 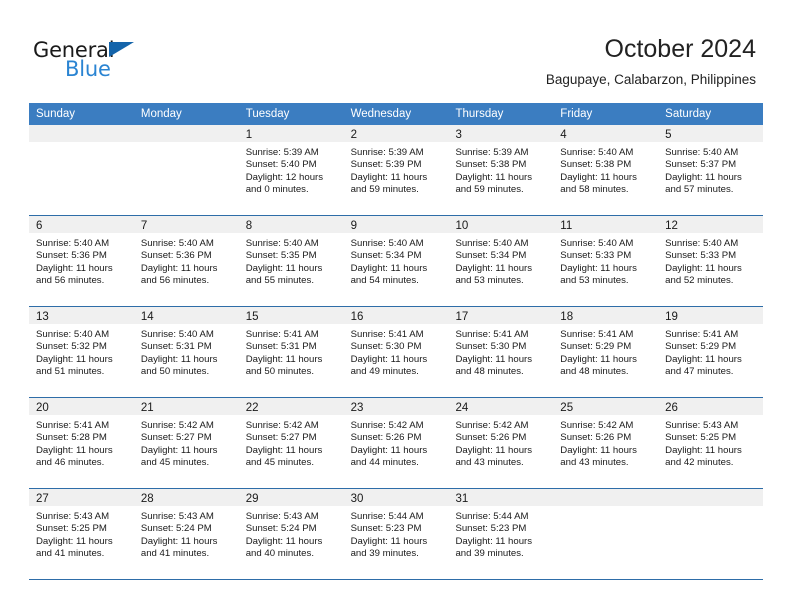 I want to click on day-info-line: Sunset: 5:40 PM, so click(x=281, y=165).